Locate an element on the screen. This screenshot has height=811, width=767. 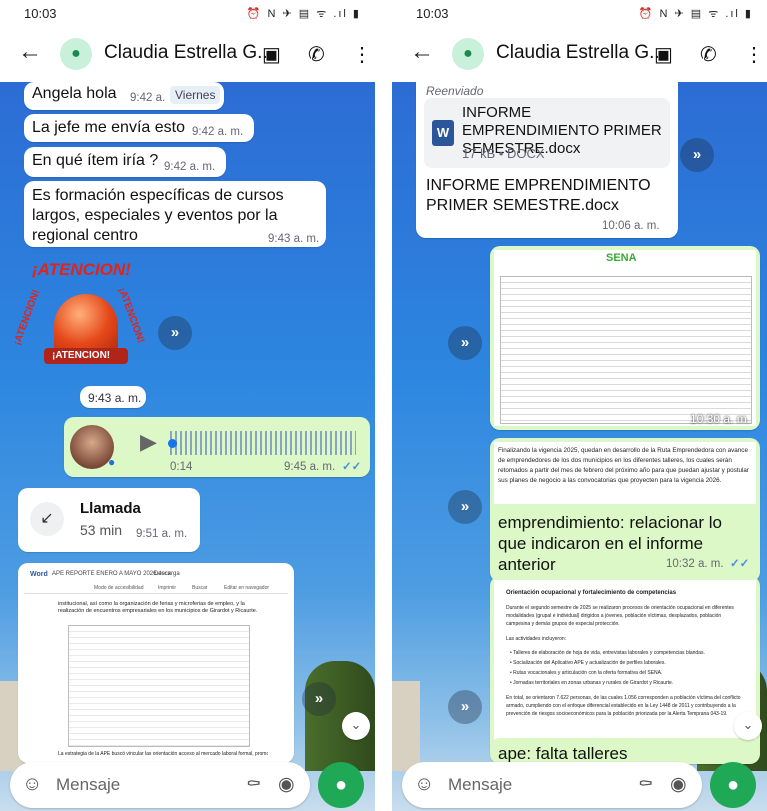
spreadsheet-image: SENA is located at coordinates (625, 338).